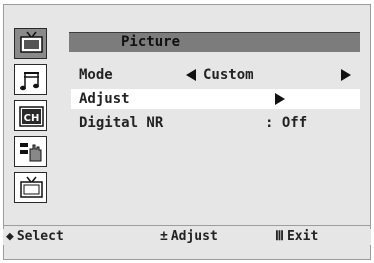 The height and width of the screenshot is (263, 374). What do you see at coordinates (164, 236) in the screenshot?
I see `adjust-plusminus-icon: ±` at bounding box center [164, 236].